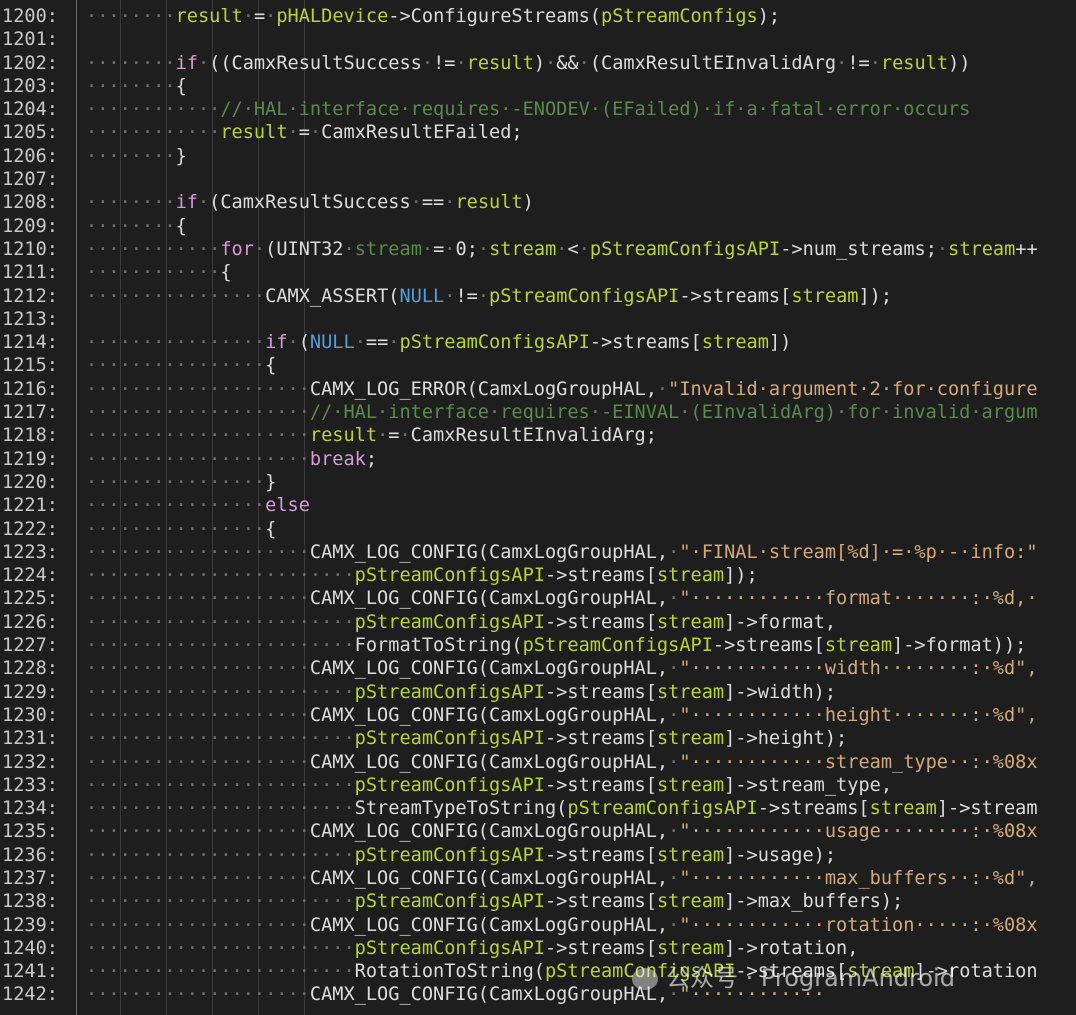 The height and width of the screenshot is (1015, 1076). I want to click on code-token: if, so click(186, 63).